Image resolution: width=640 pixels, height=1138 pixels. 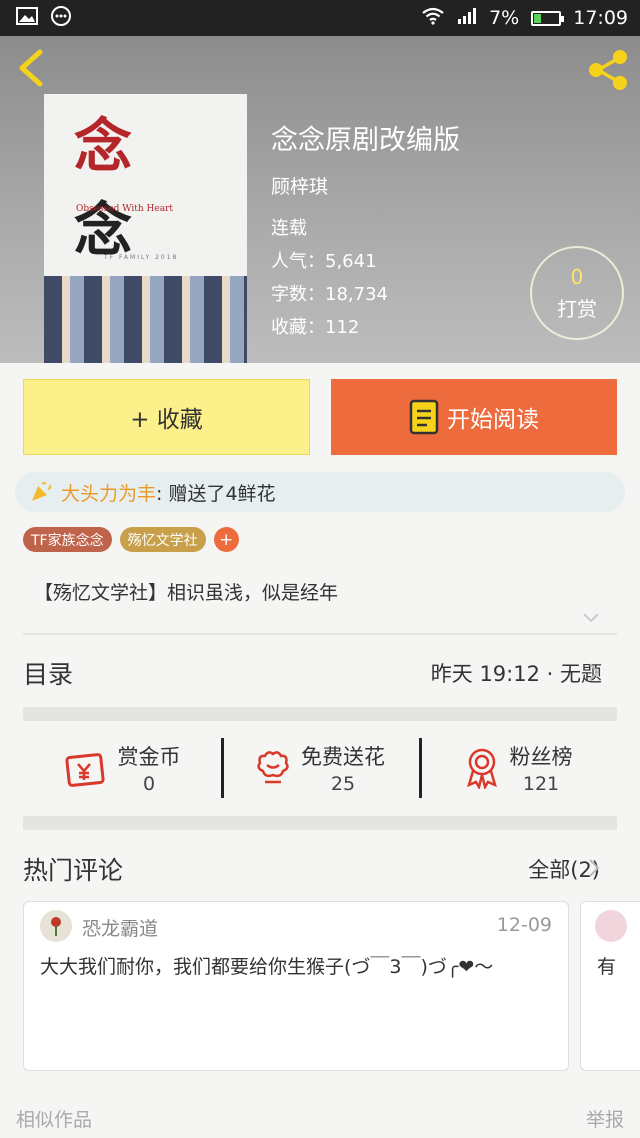 I want to click on stat-free-flowers: 免费送花 25, so click(x=320, y=768).